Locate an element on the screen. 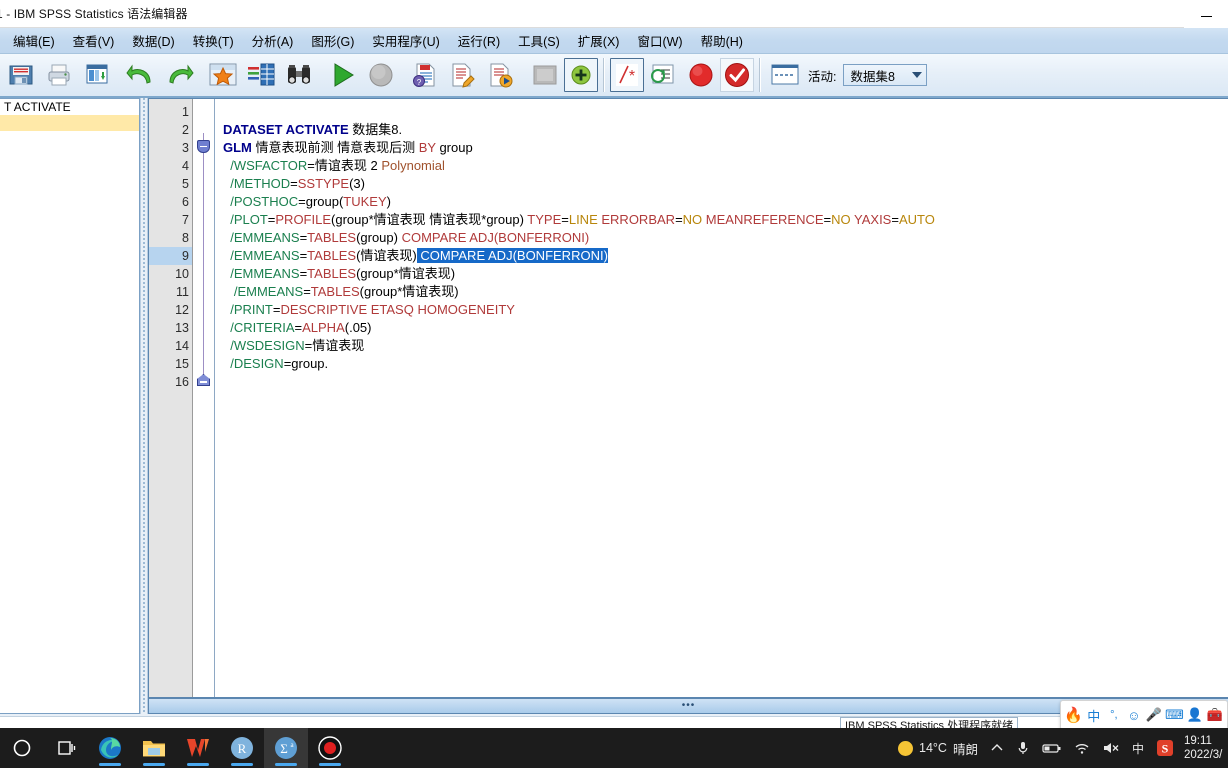 The image size is (1228, 768). weather-widget: 14°C 晴朗 is located at coordinates (938, 748).